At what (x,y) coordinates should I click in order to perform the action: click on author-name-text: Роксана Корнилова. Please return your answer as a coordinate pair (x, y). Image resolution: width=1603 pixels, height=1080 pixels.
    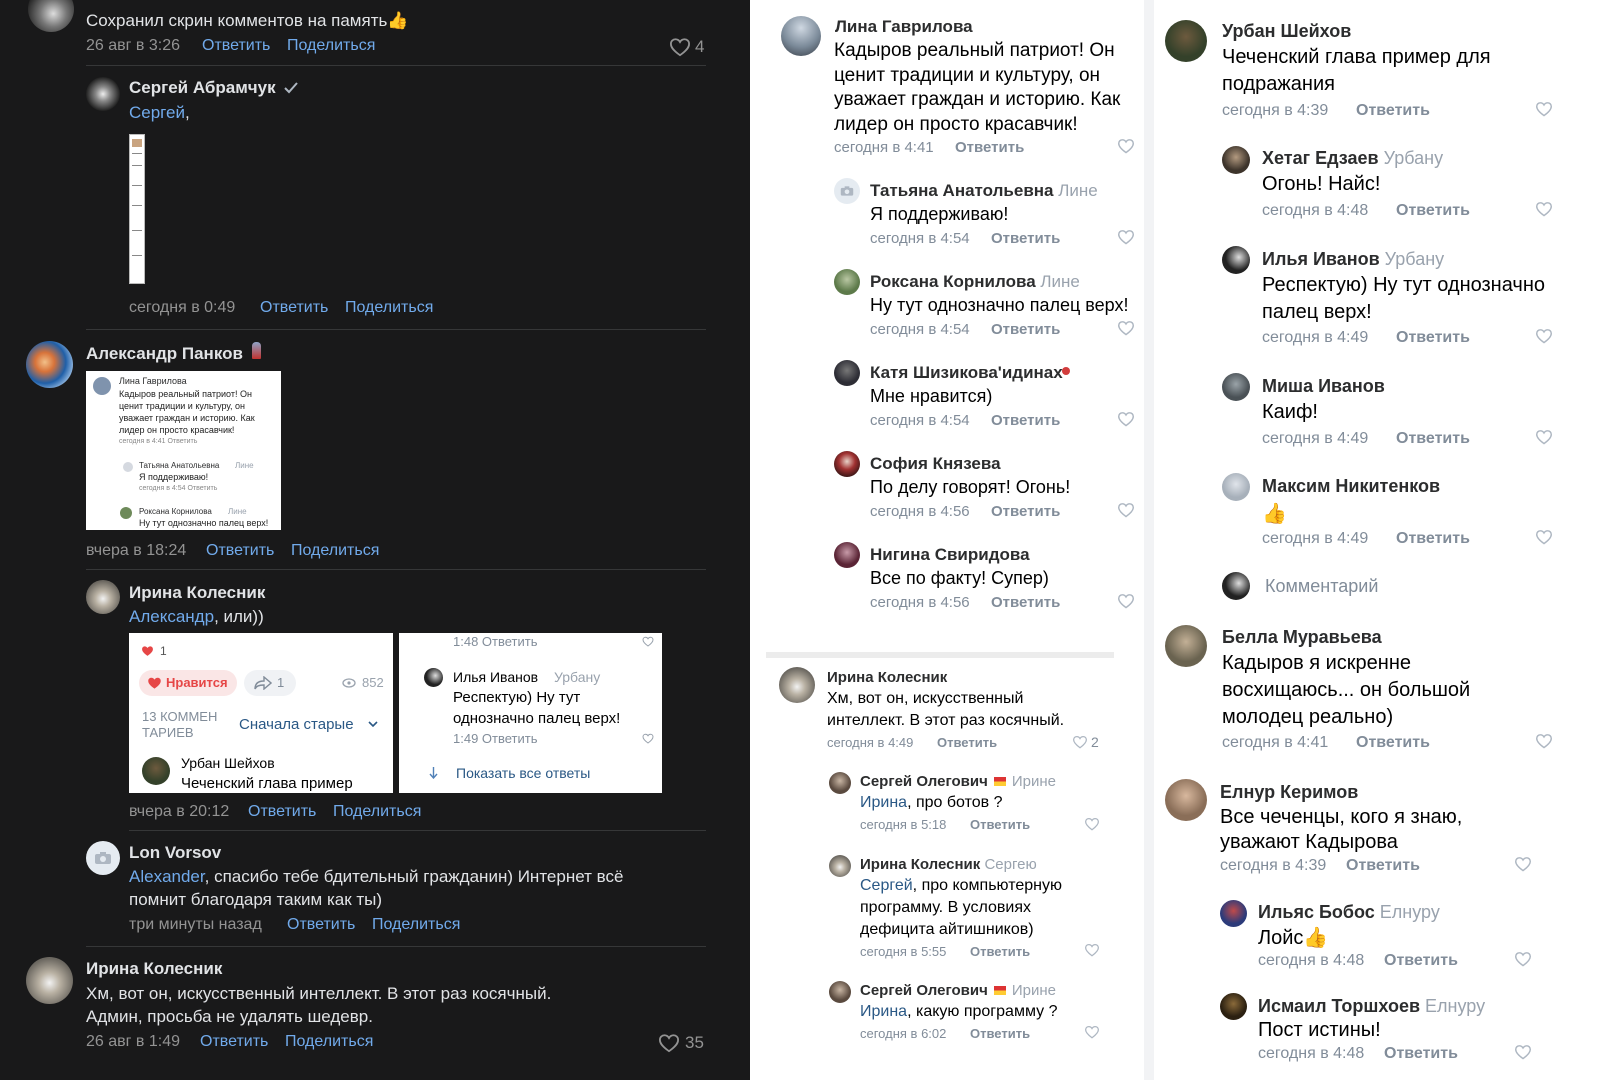
    Looking at the image, I should click on (953, 281).